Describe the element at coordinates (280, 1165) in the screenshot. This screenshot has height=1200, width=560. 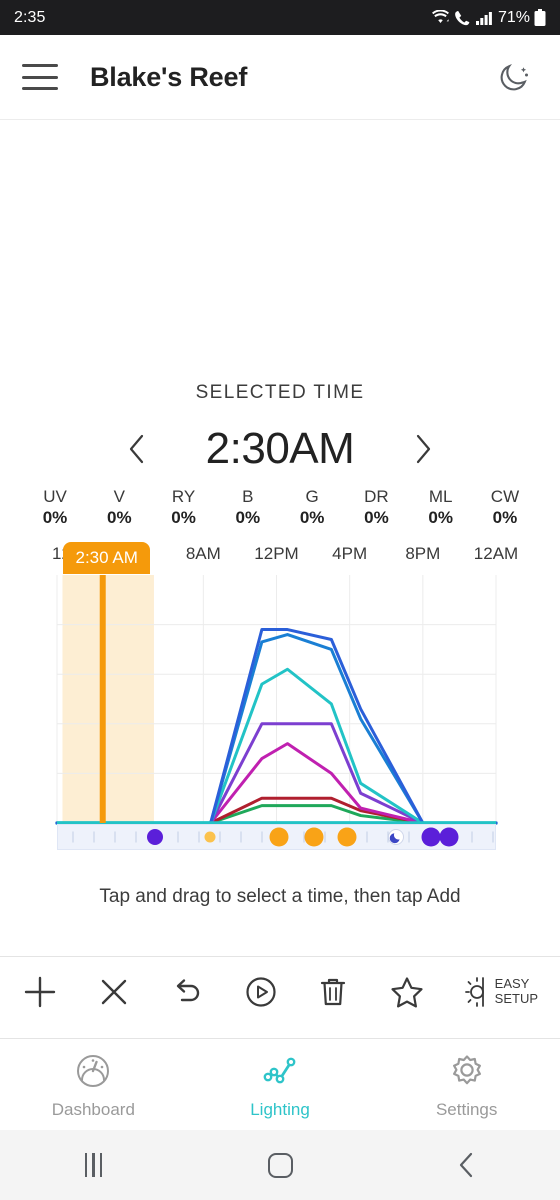
I see `home-icon` at that location.